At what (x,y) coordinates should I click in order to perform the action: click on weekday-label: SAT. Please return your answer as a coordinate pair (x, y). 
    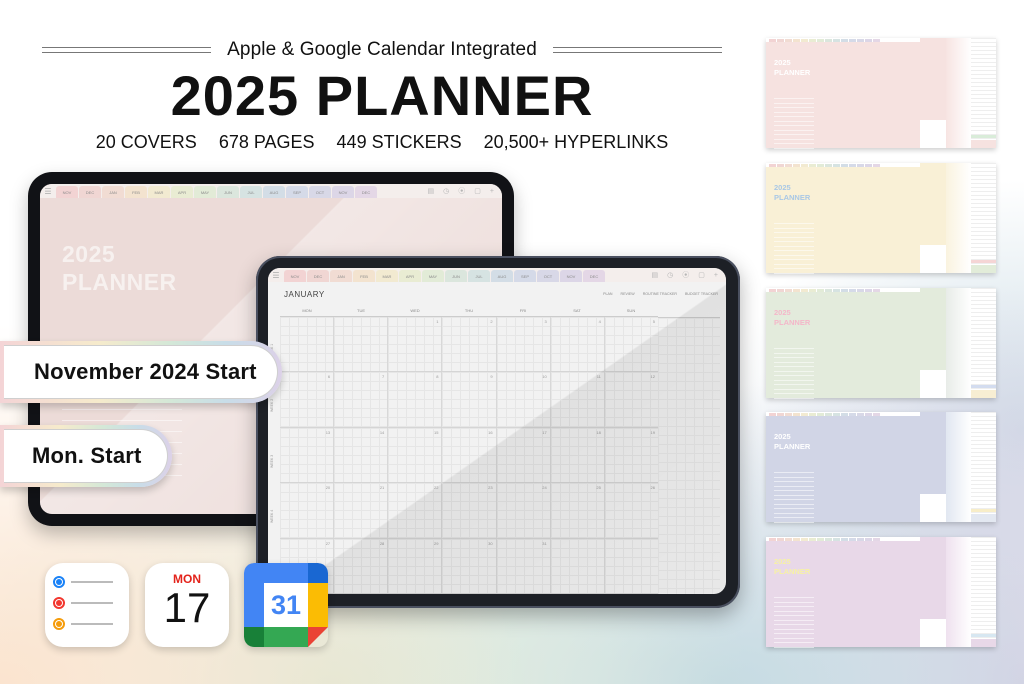
    Looking at the image, I should click on (577, 310).